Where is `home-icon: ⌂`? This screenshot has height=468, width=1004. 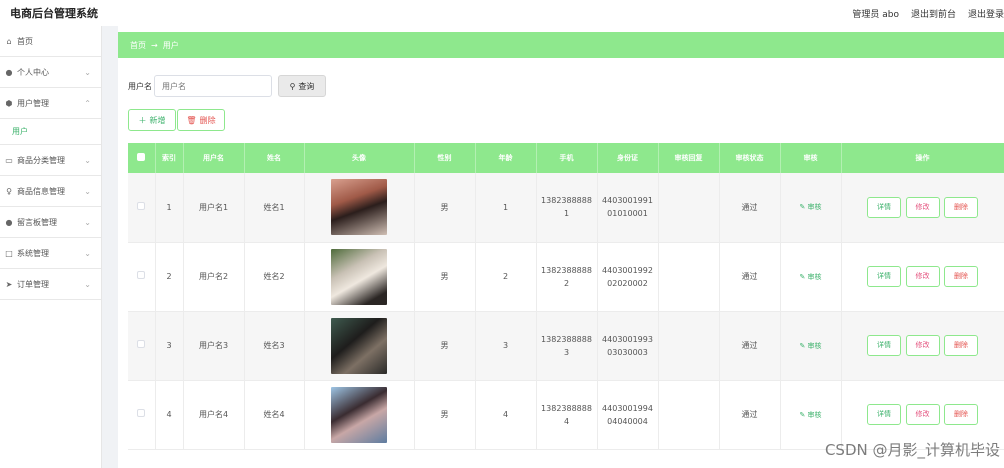
home-icon: ⌂ is located at coordinates (9, 41).